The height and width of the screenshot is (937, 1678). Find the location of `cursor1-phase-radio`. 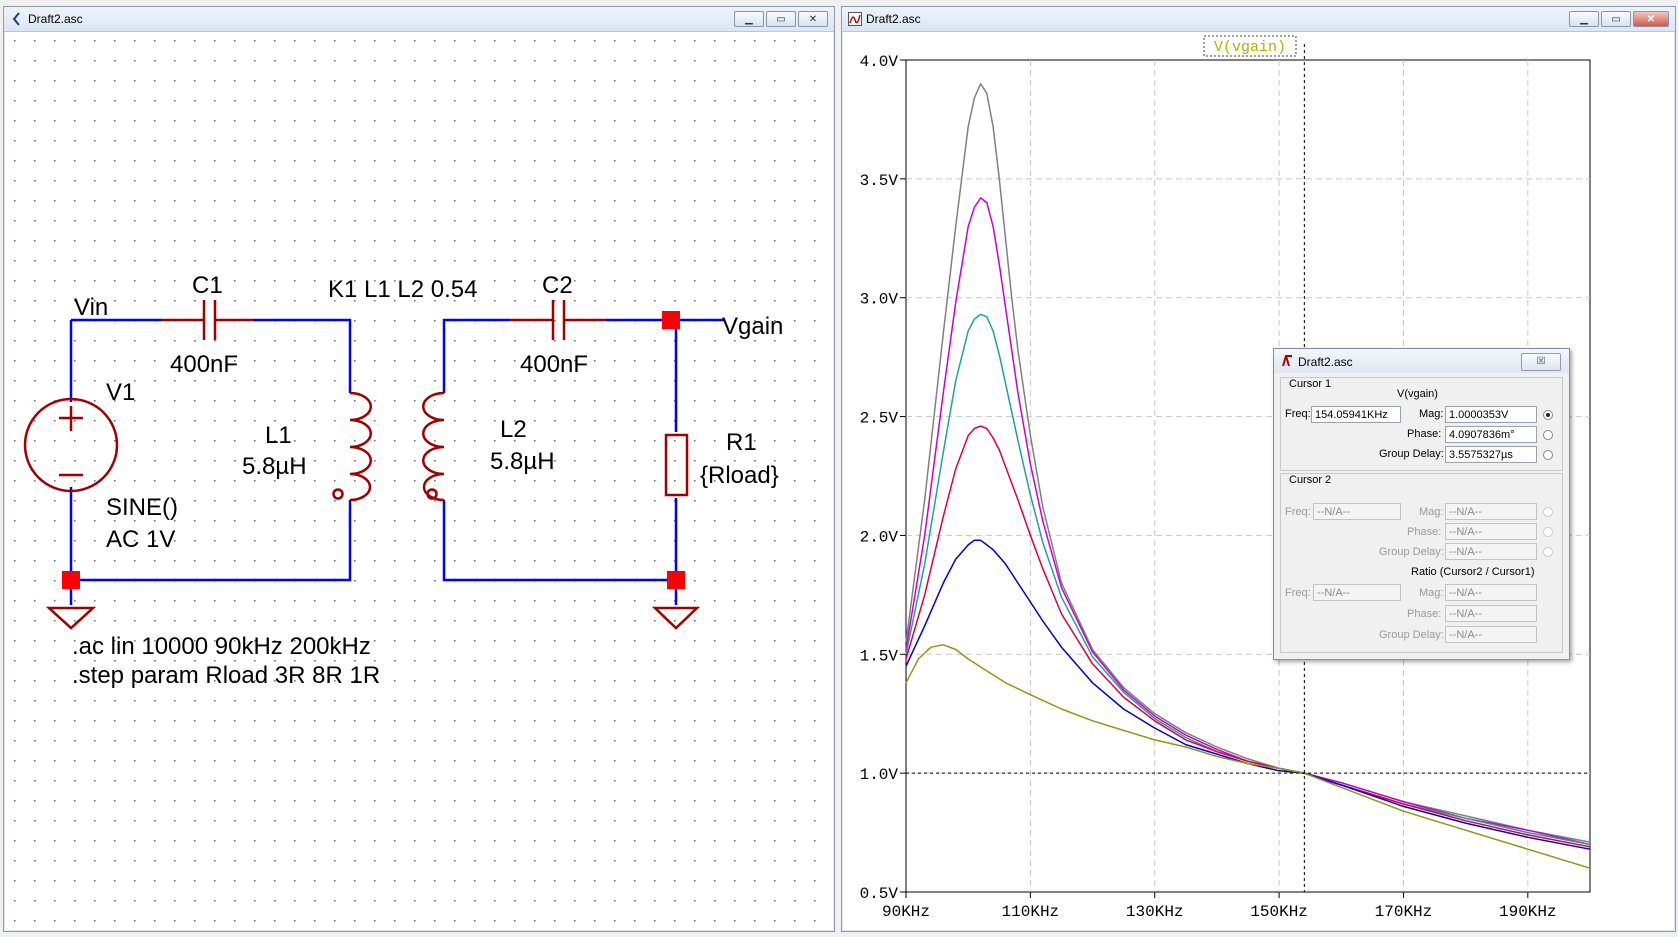

cursor1-phase-radio is located at coordinates (1548, 435).